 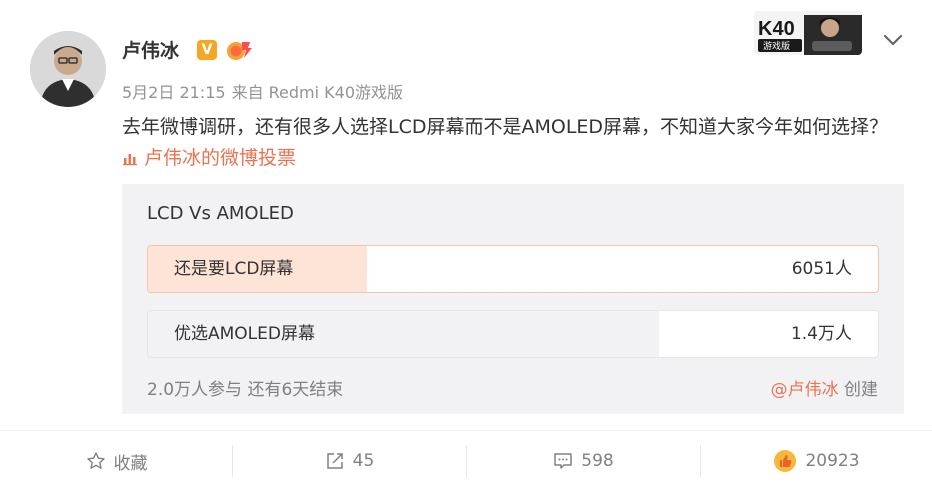 What do you see at coordinates (334, 461) in the screenshot?
I see `repost-icon` at bounding box center [334, 461].